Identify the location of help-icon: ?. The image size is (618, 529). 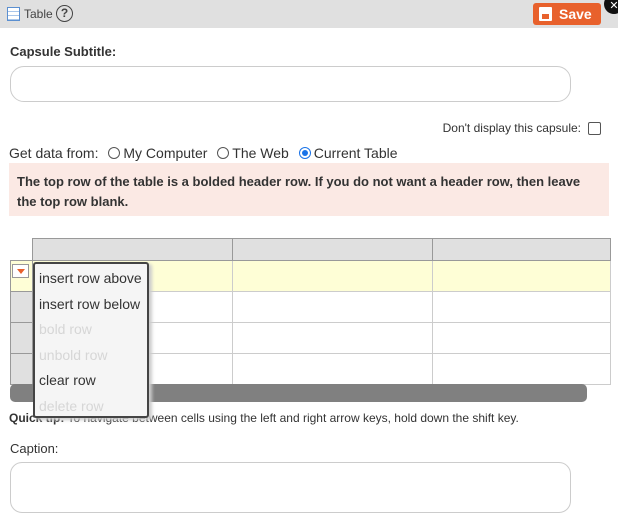
(64, 13).